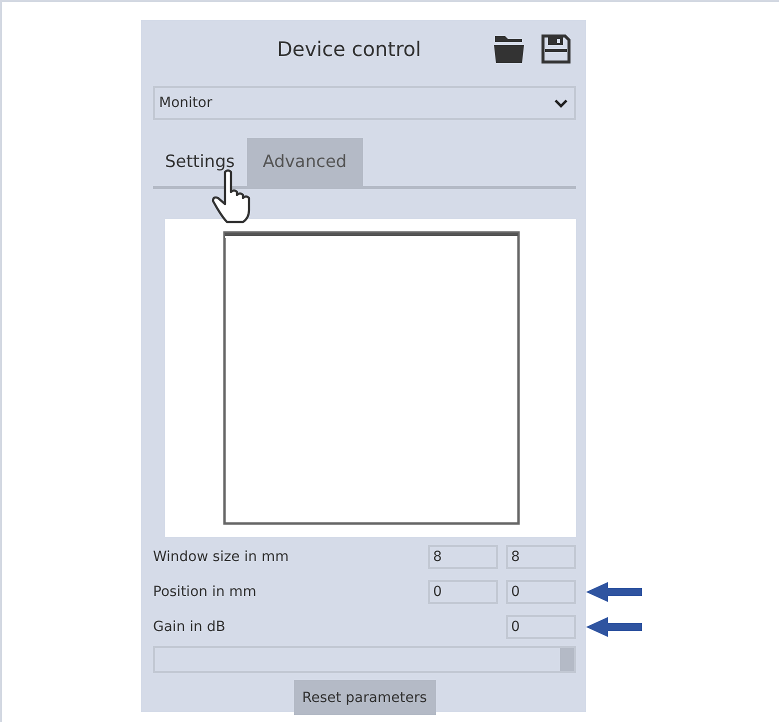 The image size is (779, 722). Describe the element at coordinates (200, 162) in the screenshot. I see `tab: Settings` at that location.